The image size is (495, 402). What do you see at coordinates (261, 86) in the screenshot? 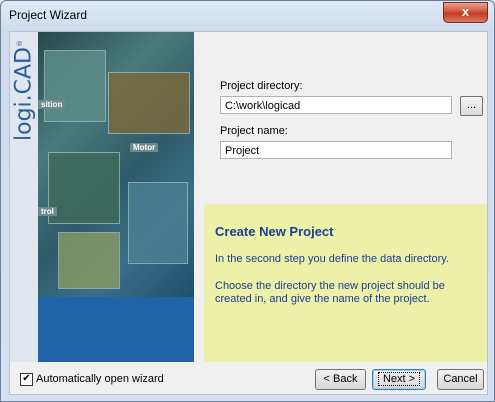
I see `project-directory-label: Project directory:` at bounding box center [261, 86].